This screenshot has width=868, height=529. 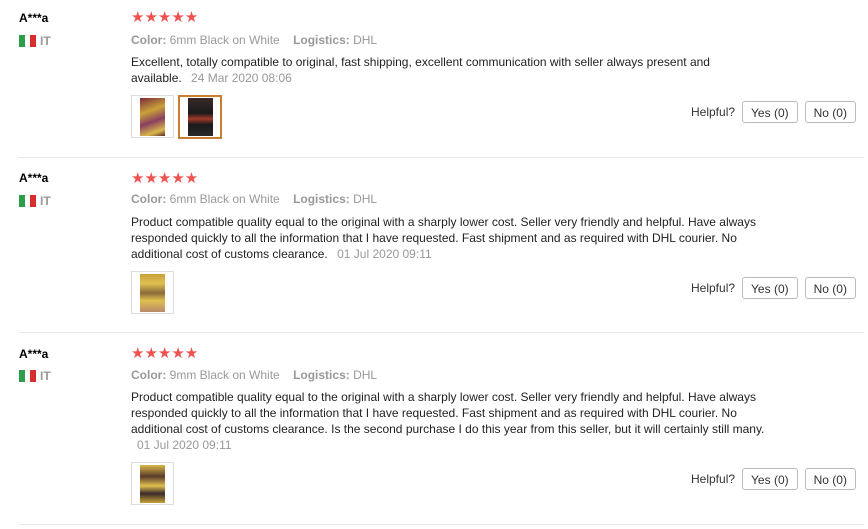 What do you see at coordinates (441, 524) in the screenshot?
I see `review-divider` at bounding box center [441, 524].